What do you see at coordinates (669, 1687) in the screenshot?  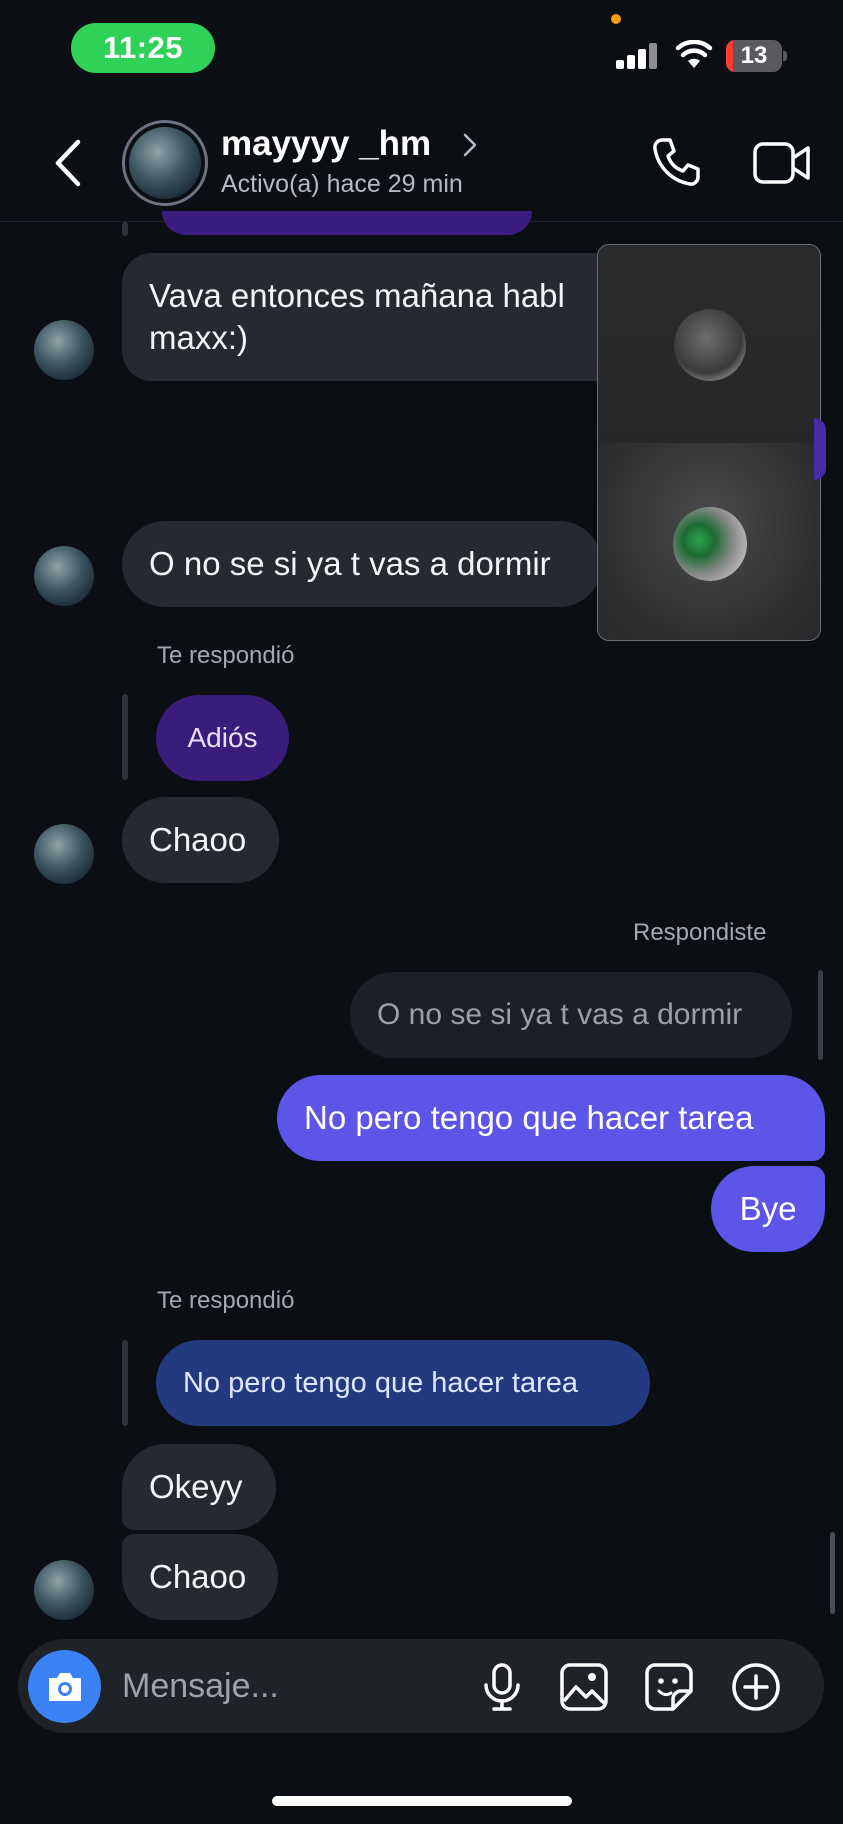 I see `sticker-icon` at bounding box center [669, 1687].